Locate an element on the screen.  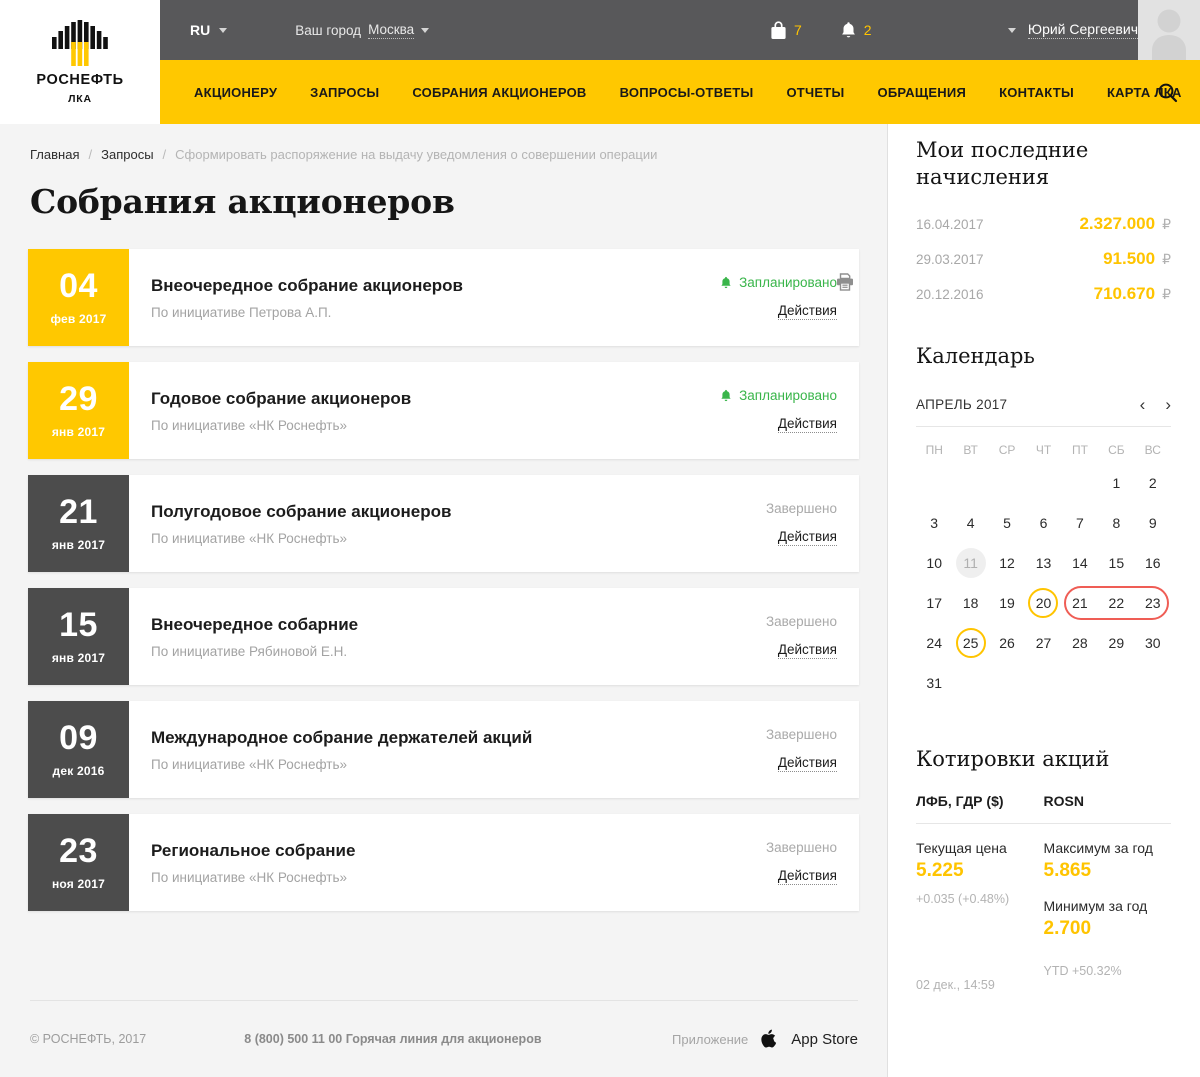
calendar-next-icon: › is located at coordinates (1168, 404).